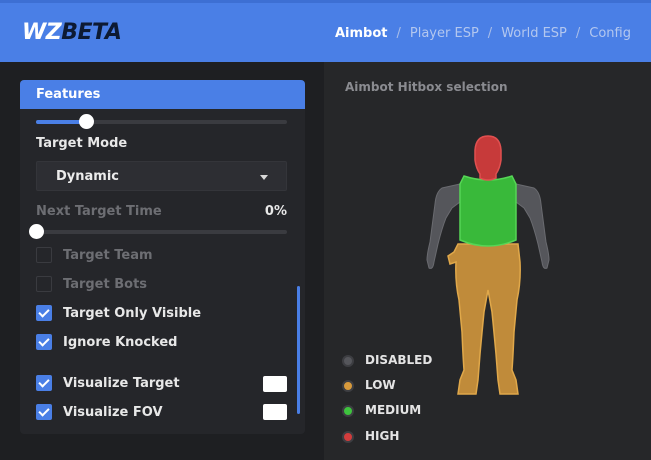  I want to click on hitbox-head, so click(488, 158).